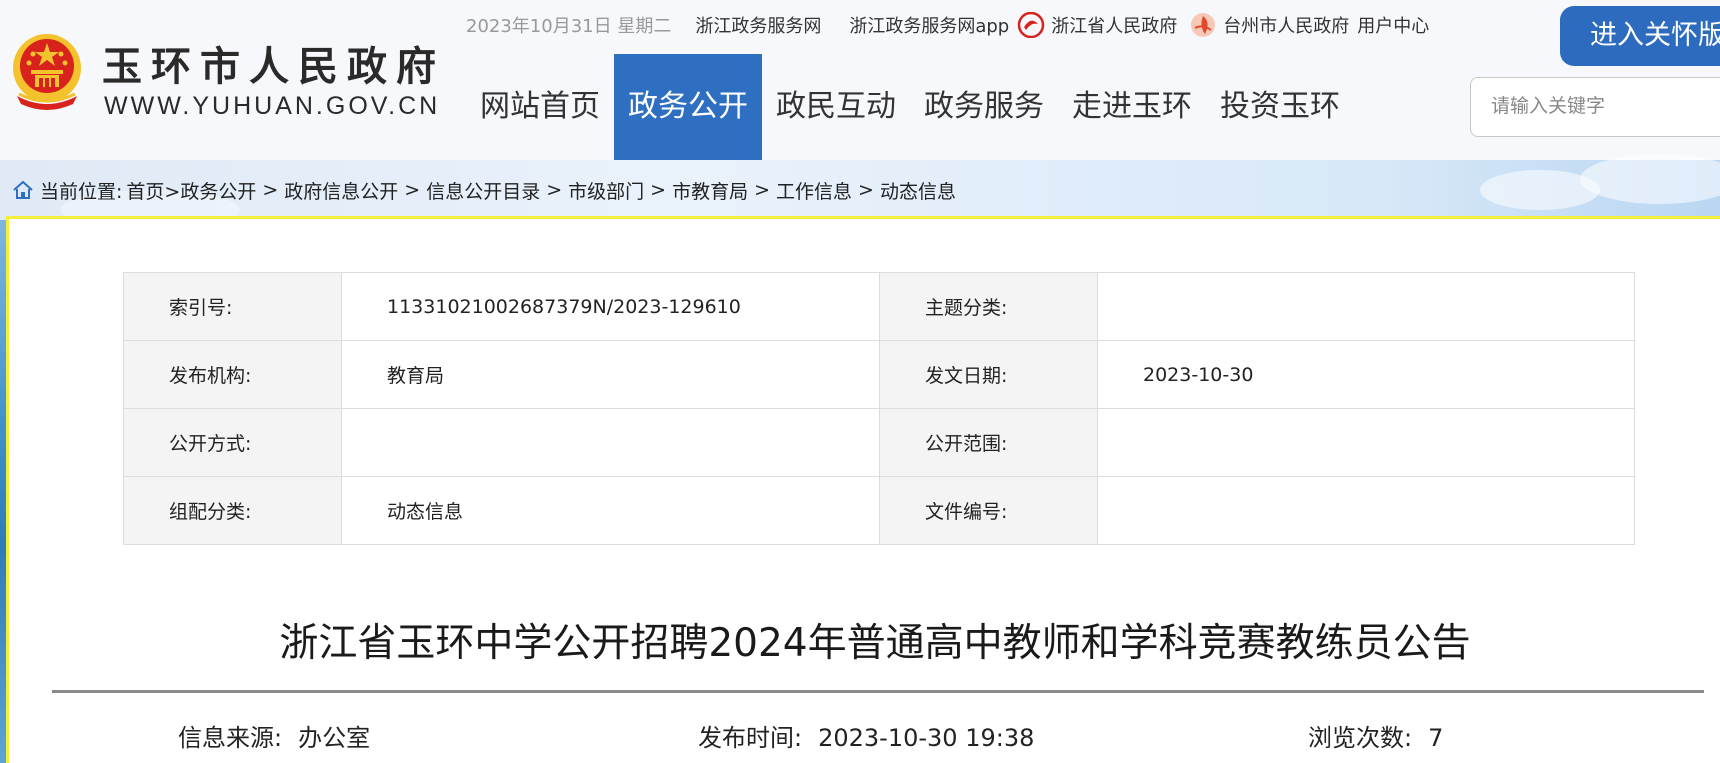  Describe the element at coordinates (540, 107) in the screenshot. I see `nav-home: 网站首页` at that location.